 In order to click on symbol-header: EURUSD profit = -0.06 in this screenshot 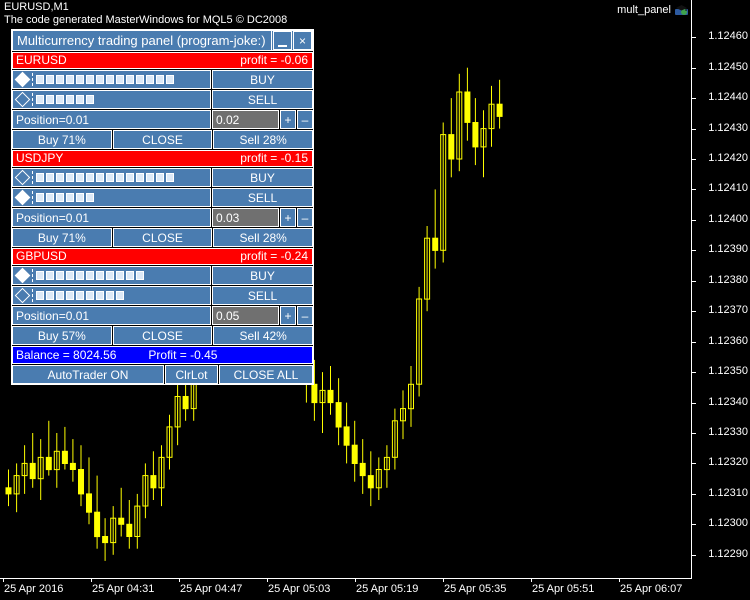, I will do `click(162, 60)`.